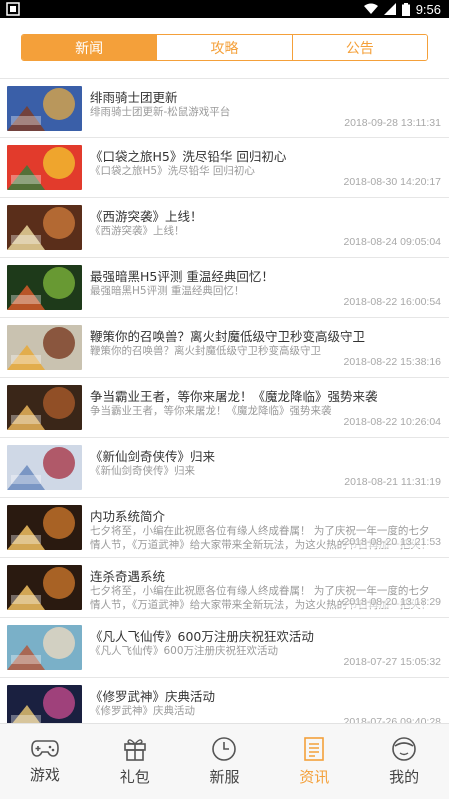  What do you see at coordinates (134, 750) in the screenshot?
I see `gift-icon` at bounding box center [134, 750].